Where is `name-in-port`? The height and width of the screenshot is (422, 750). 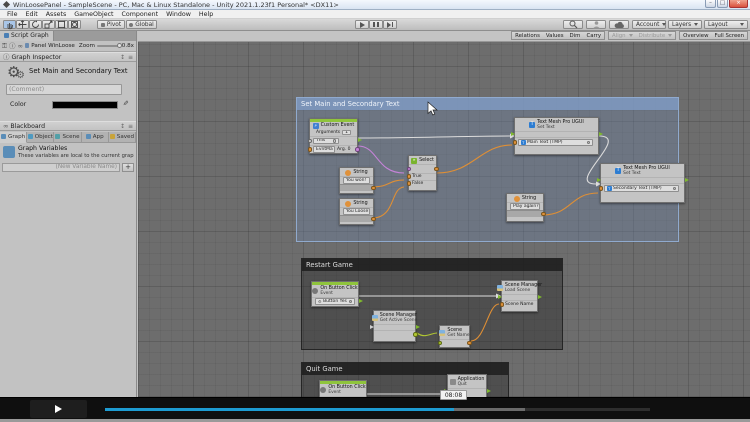
name-in-port is located at coordinates (309, 149).